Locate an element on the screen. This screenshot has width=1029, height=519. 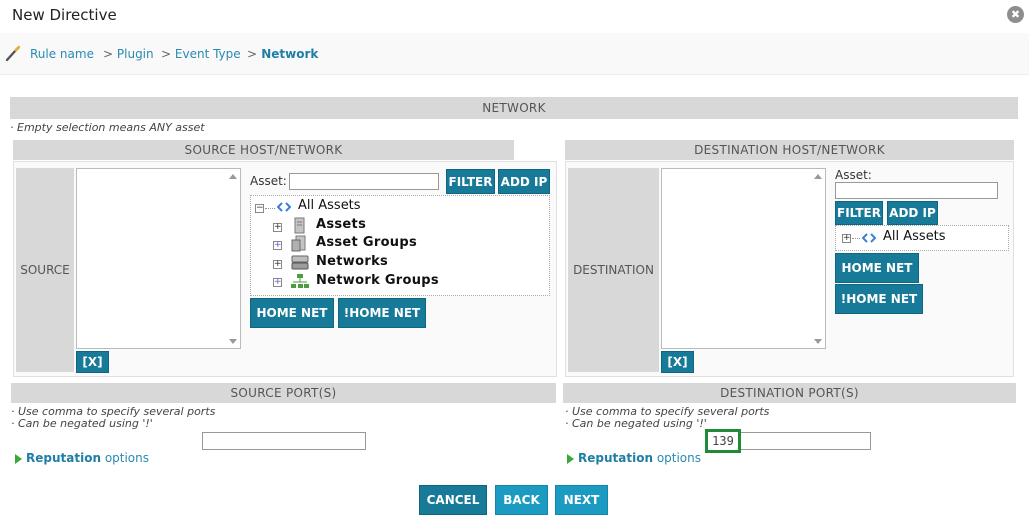
cancel-button: CANCEL is located at coordinates (453, 500).